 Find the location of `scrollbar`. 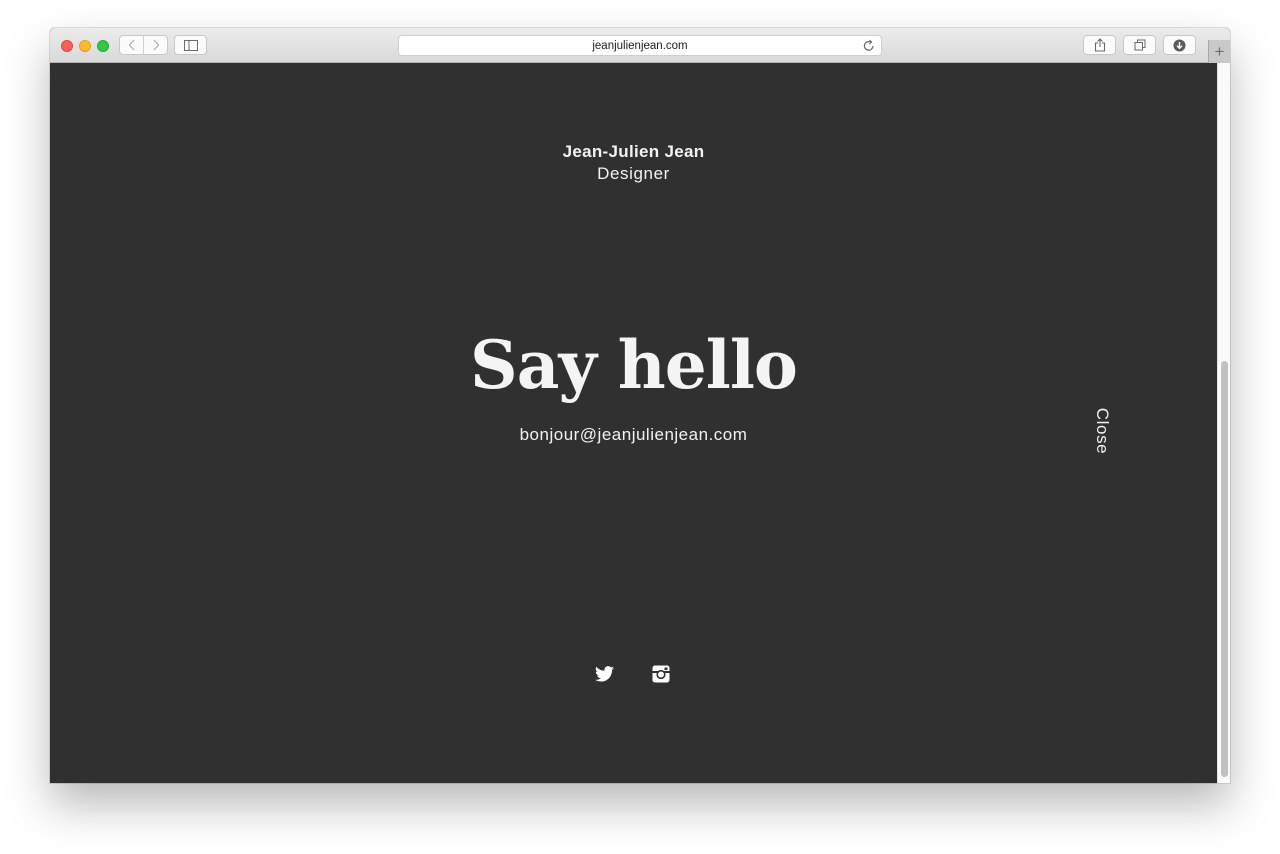

scrollbar is located at coordinates (1223, 423).